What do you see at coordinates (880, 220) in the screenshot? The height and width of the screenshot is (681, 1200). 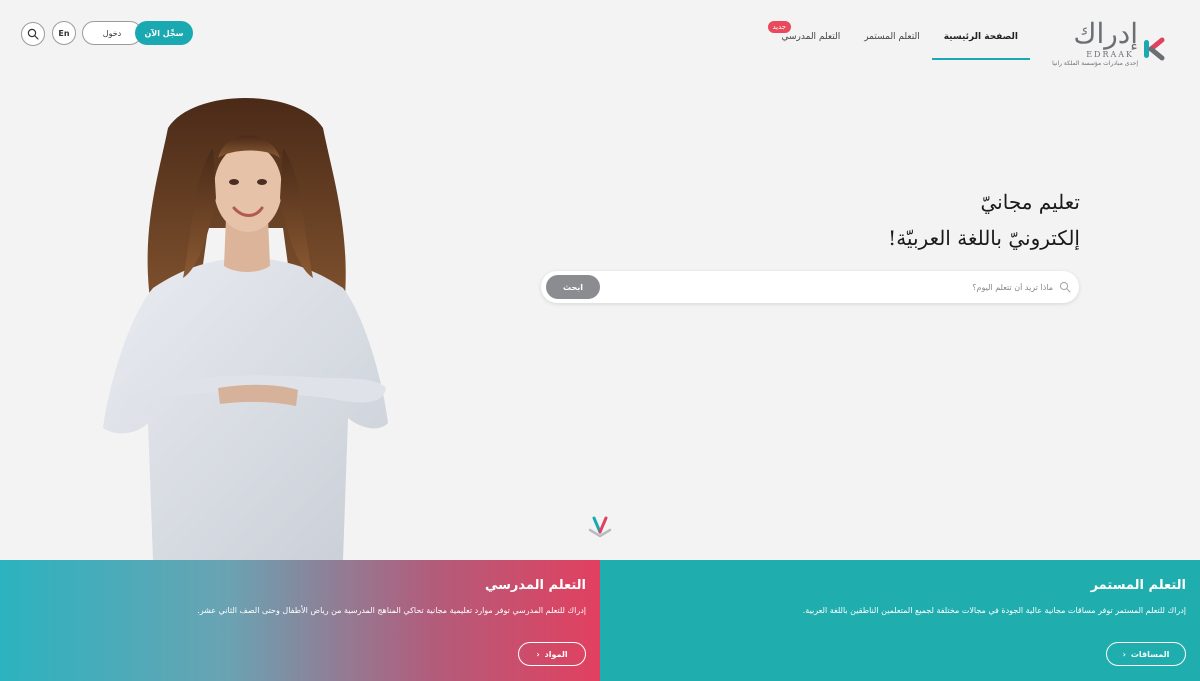 I see `hero-title: تعليم مجانيّ إلكترونيّ باللغة العربيّة!` at bounding box center [880, 220].